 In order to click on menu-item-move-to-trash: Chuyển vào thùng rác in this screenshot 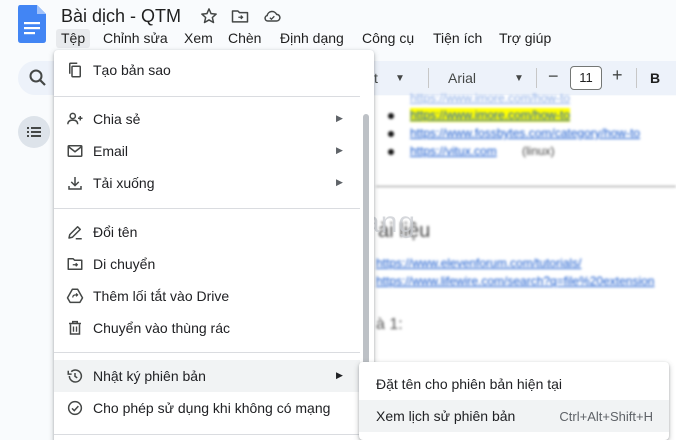, I will do `click(207, 328)`.